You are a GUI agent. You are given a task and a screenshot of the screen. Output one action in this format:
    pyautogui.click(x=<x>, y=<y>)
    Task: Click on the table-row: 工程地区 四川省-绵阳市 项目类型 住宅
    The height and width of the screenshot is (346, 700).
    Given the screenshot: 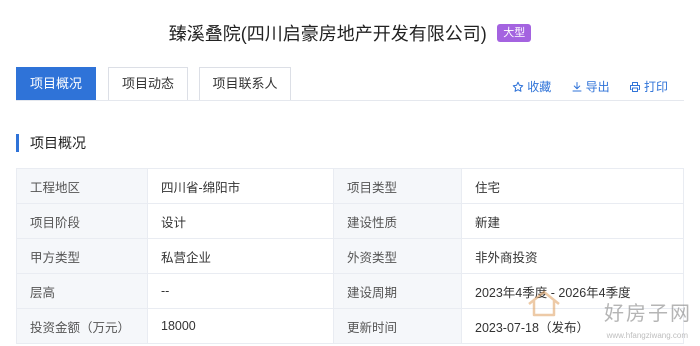 What is the action you would take?
    pyautogui.click(x=350, y=186)
    